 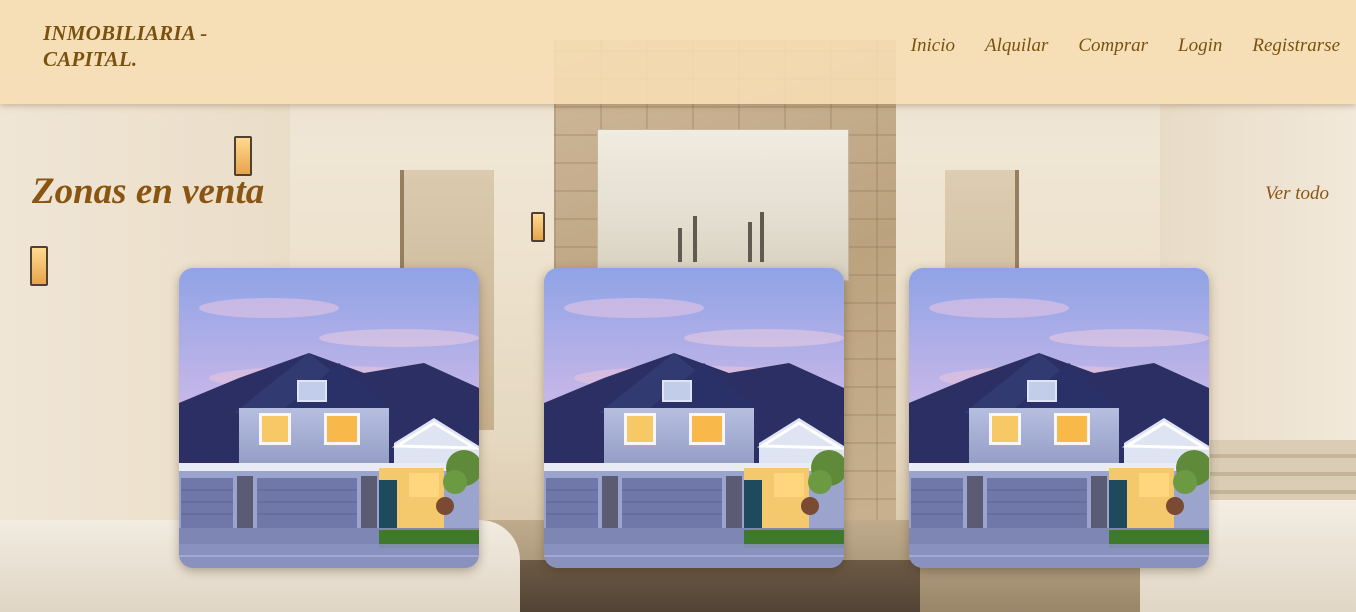 I want to click on nav-link-registrarse: Registrarse, so click(x=1296, y=46).